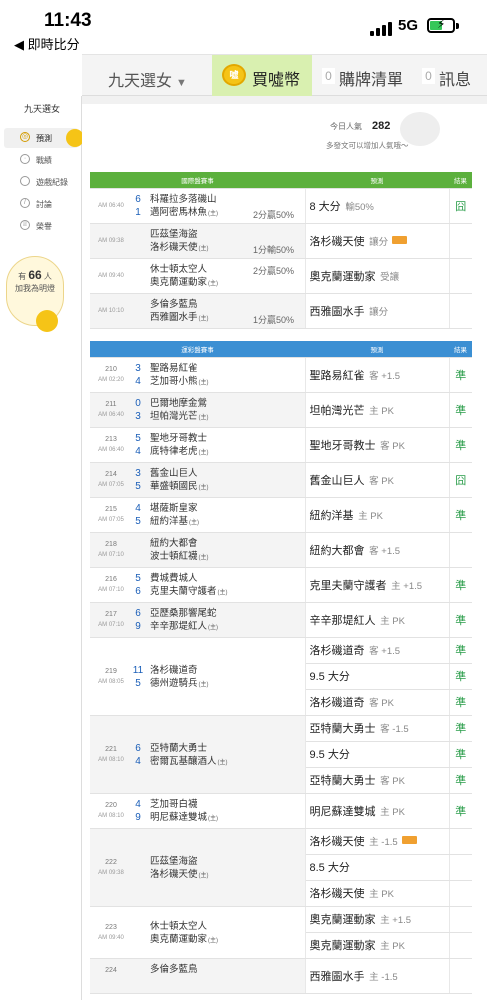 Image resolution: width=487 pixels, height=1000 pixels. What do you see at coordinates (377, 206) in the screenshot?
I see `prediction: 8 大分 輸50%` at bounding box center [377, 206].